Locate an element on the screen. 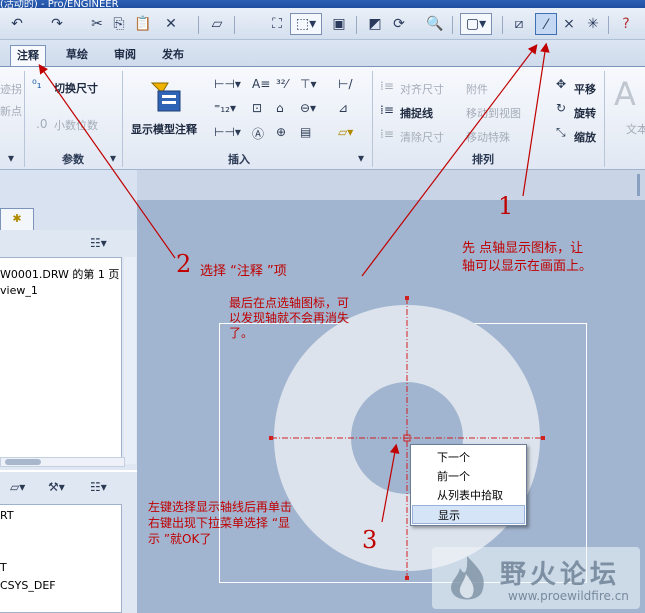  arrow-2-to-annotate-tab is located at coordinates (107, 161).